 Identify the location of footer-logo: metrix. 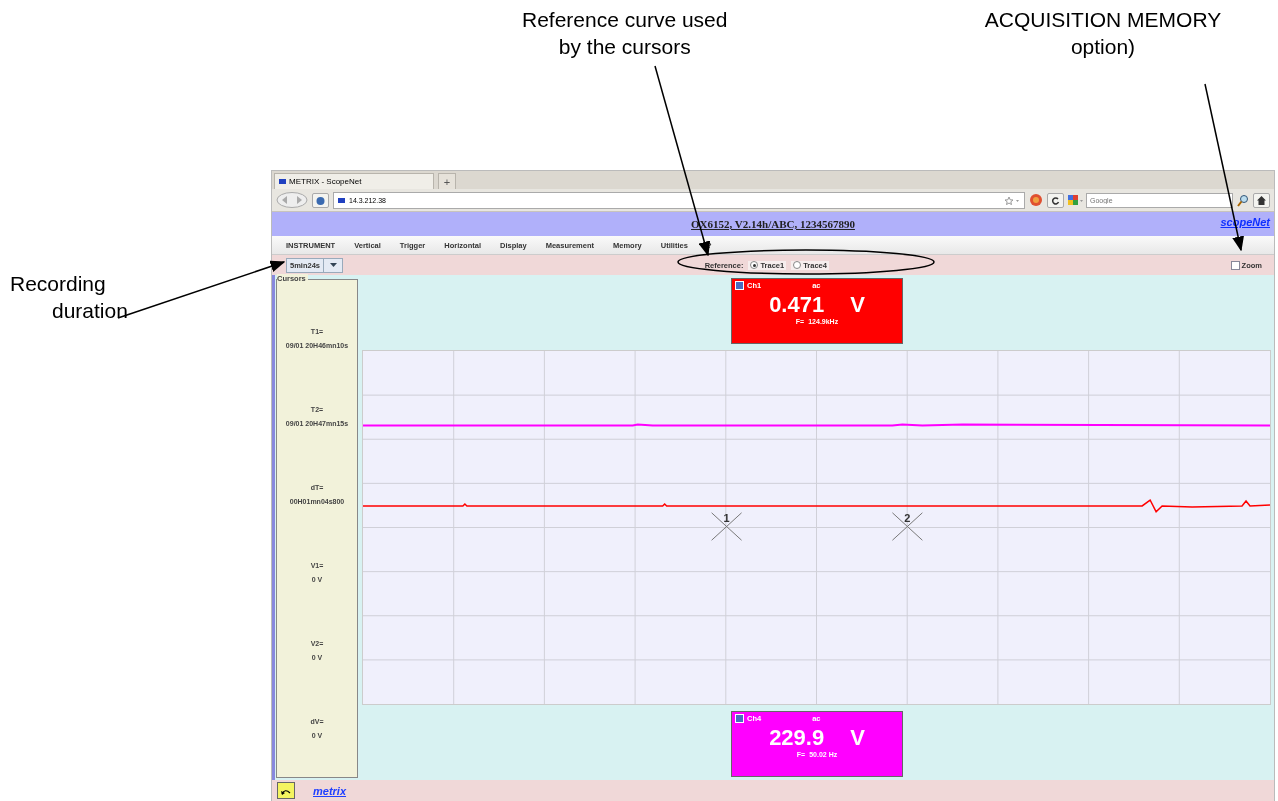
(330, 790).